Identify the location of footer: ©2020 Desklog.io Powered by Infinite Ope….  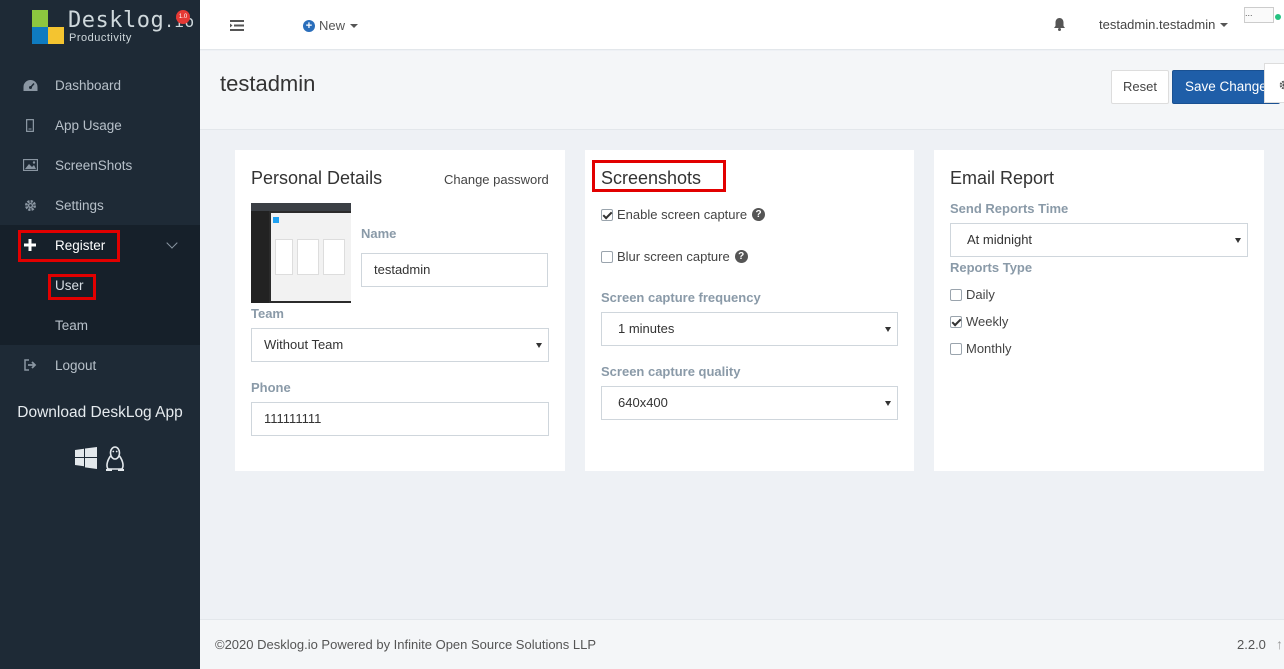
(742, 644).